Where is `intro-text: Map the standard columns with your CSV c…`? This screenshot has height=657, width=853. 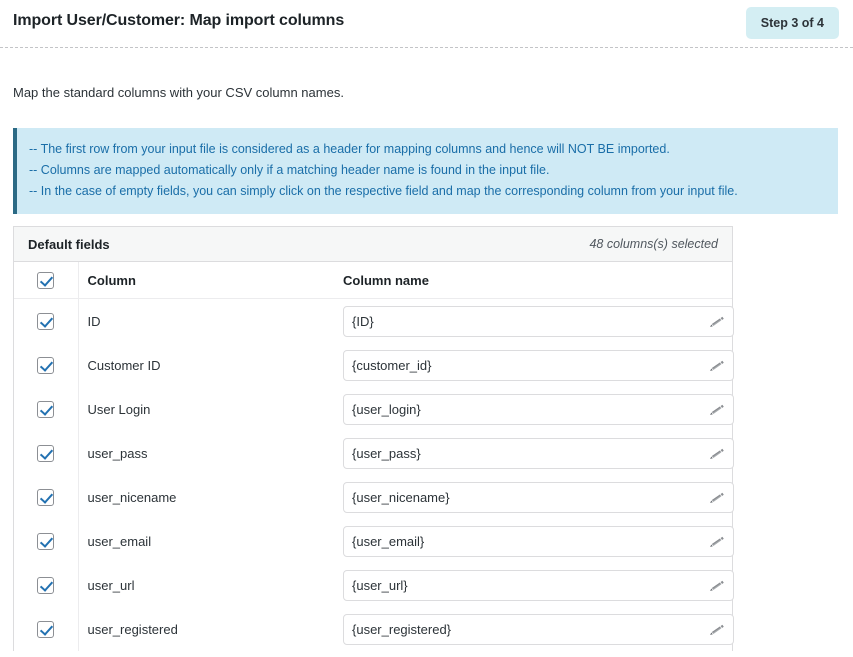
intro-text: Map the standard columns with your CSV c… is located at coordinates (178, 92).